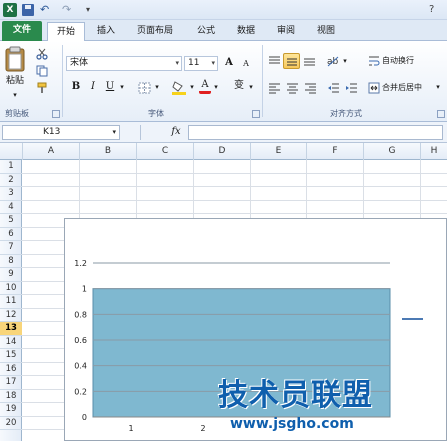 The width and height of the screenshot is (447, 441). Describe the element at coordinates (11, 221) in the screenshot. I see `row-header-5: 5` at that location.